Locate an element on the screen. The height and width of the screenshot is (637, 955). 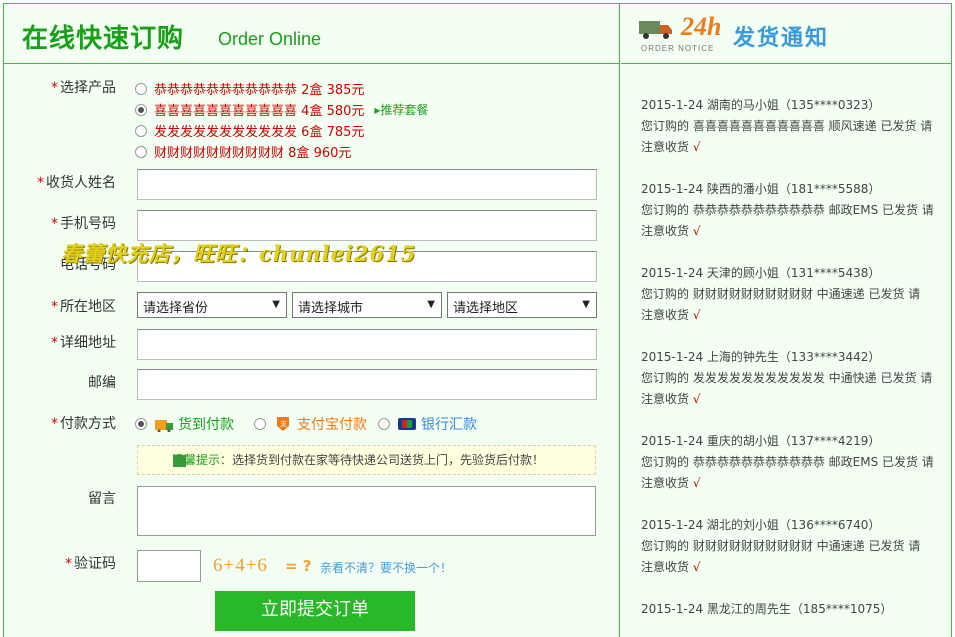
svg-text: 支 is located at coordinates (283, 423).